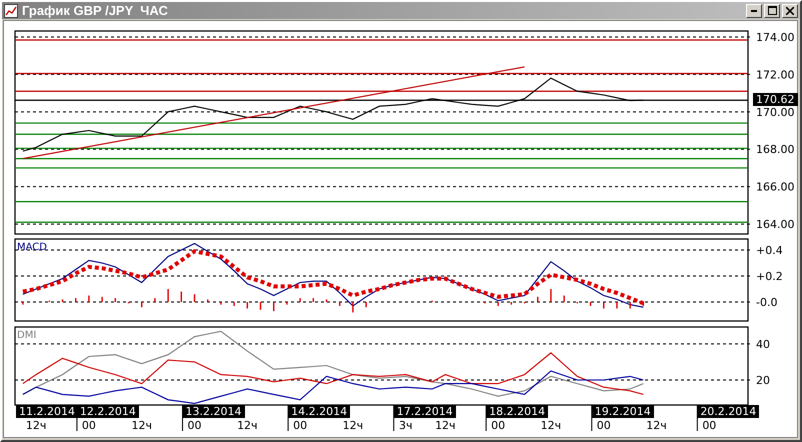 The image size is (802, 442). I want to click on date-label: 13.2.2014, so click(213, 411).